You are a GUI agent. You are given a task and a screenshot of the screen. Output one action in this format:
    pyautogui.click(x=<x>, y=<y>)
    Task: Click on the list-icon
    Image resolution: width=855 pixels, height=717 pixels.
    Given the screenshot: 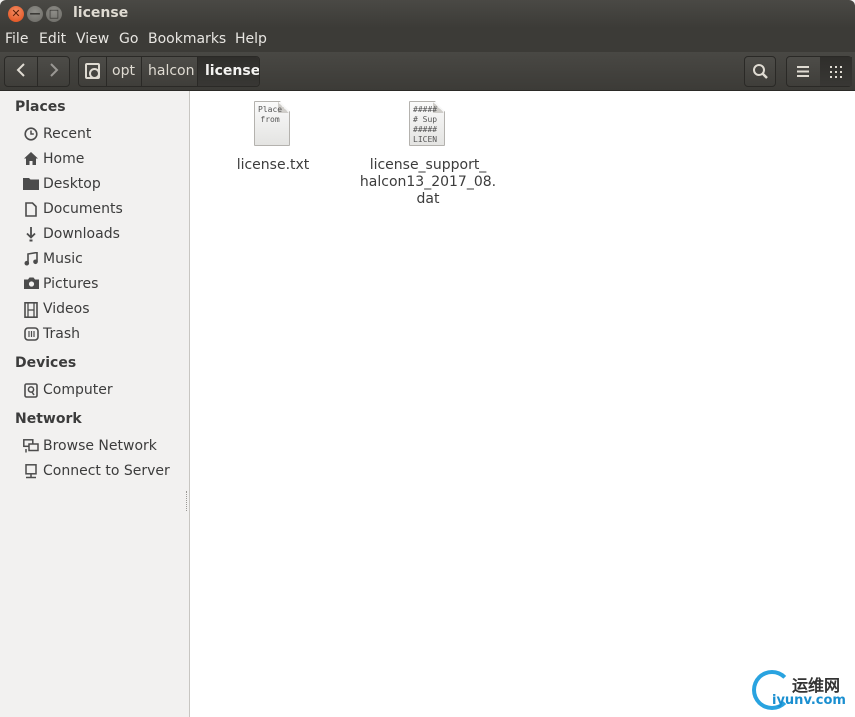 What is the action you would take?
    pyautogui.click(x=803, y=71)
    